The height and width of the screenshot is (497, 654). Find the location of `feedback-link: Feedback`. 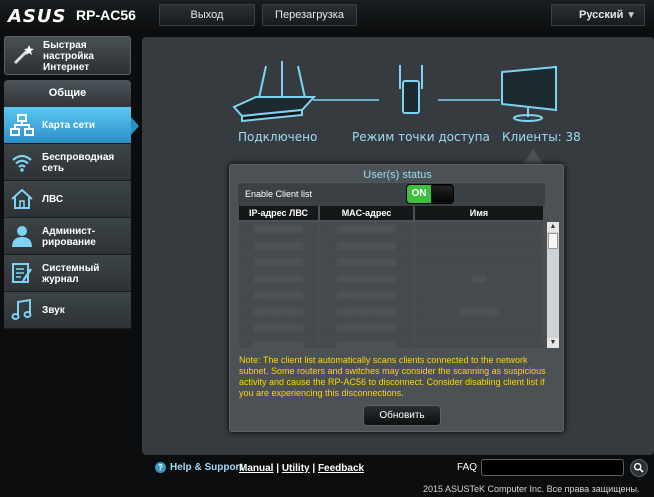

feedback-link: Feedback is located at coordinates (341, 468).